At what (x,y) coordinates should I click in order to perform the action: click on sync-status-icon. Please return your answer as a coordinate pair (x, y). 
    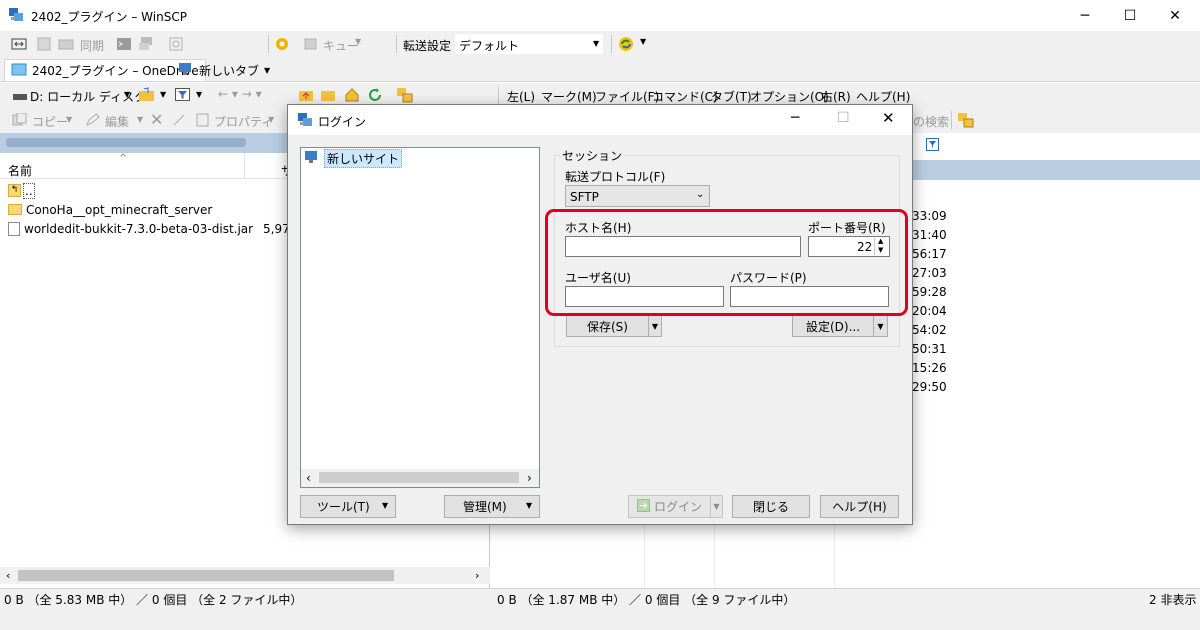
    Looking at the image, I should click on (626, 45).